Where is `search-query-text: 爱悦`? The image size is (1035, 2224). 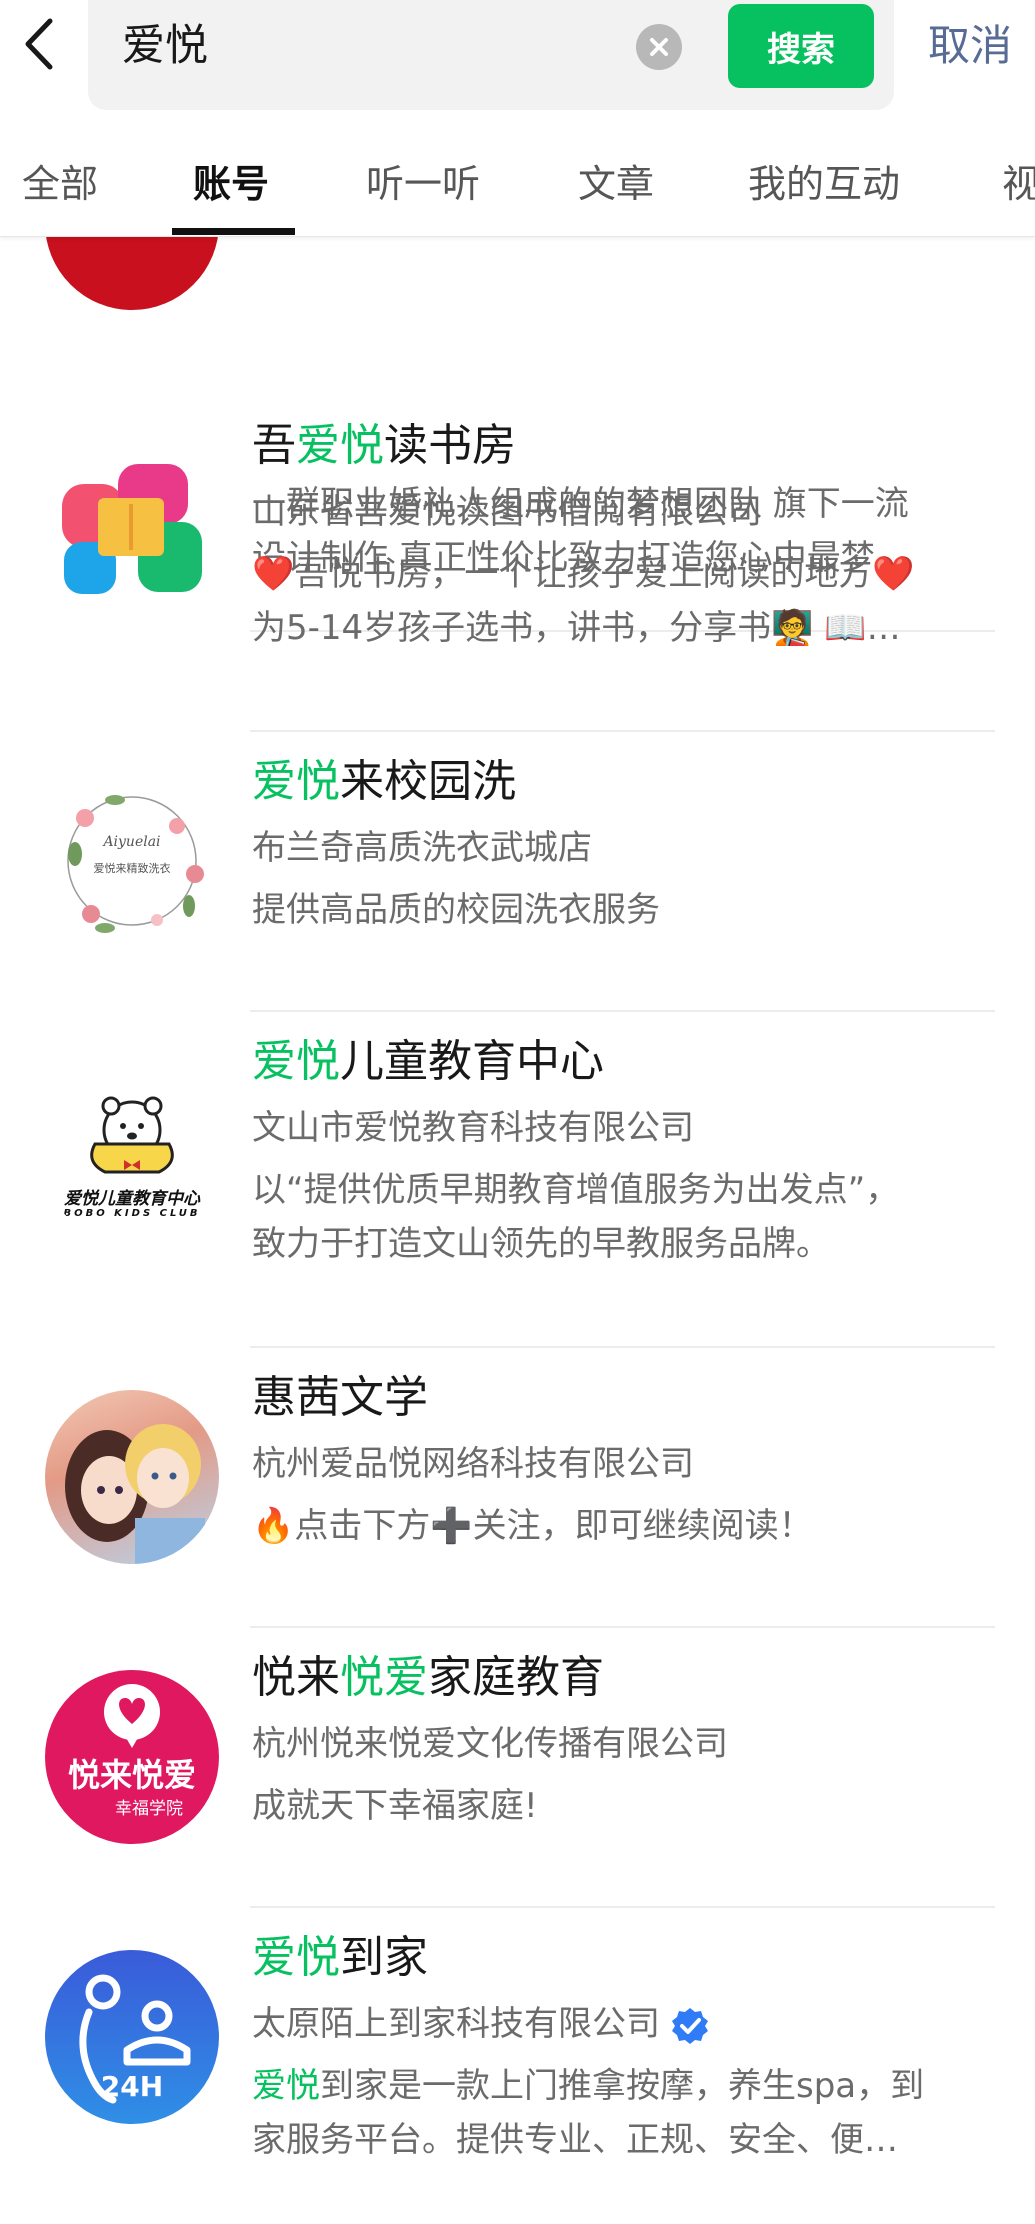
search-query-text: 爱悦 is located at coordinates (165, 46).